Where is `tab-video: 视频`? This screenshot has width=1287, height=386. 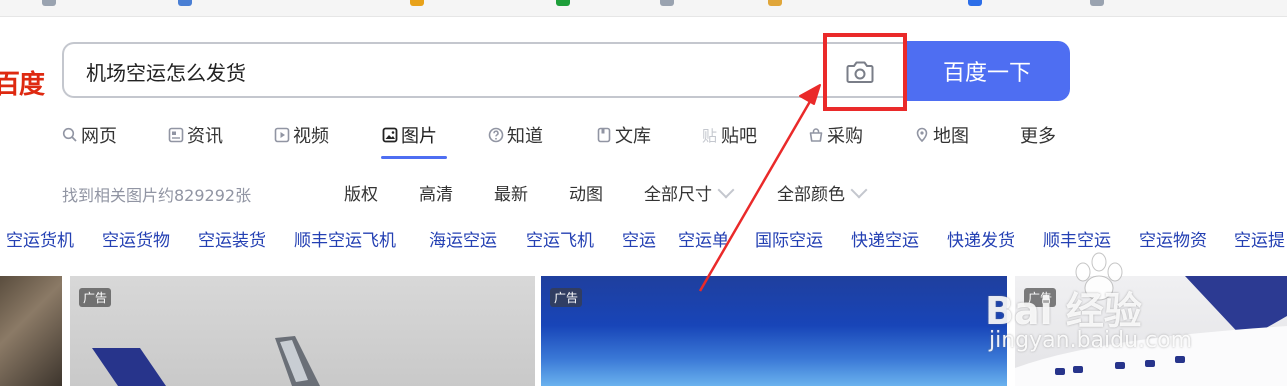 tab-video: 视频 is located at coordinates (301, 135).